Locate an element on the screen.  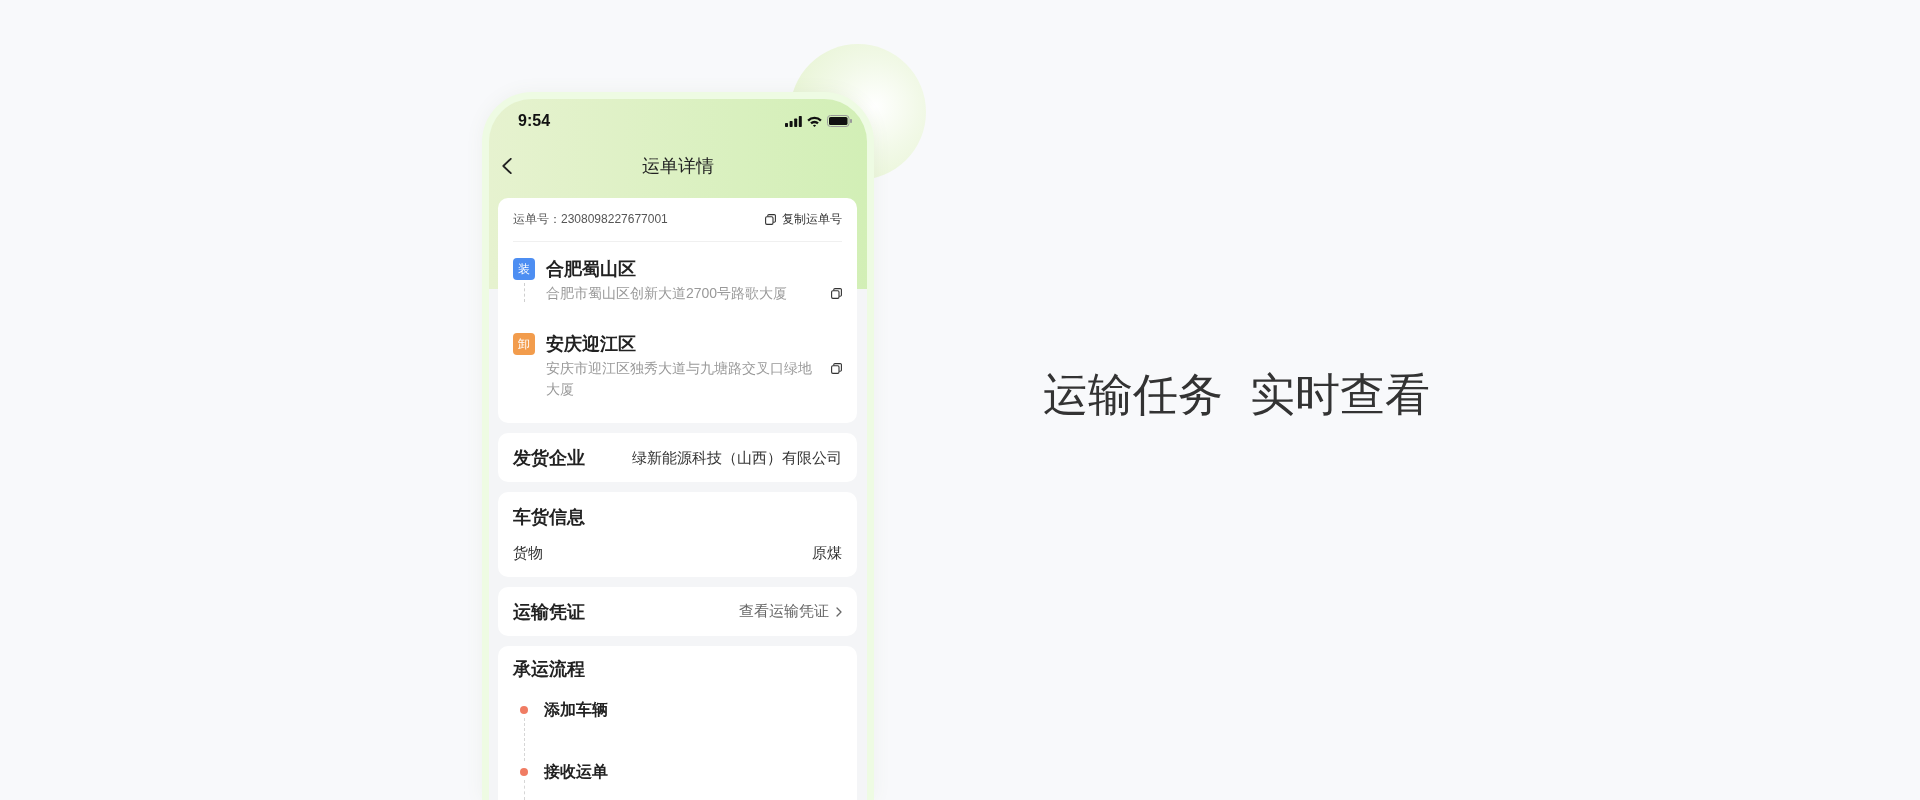
copy-waybill-button: 复制运单号 is located at coordinates (803, 219).